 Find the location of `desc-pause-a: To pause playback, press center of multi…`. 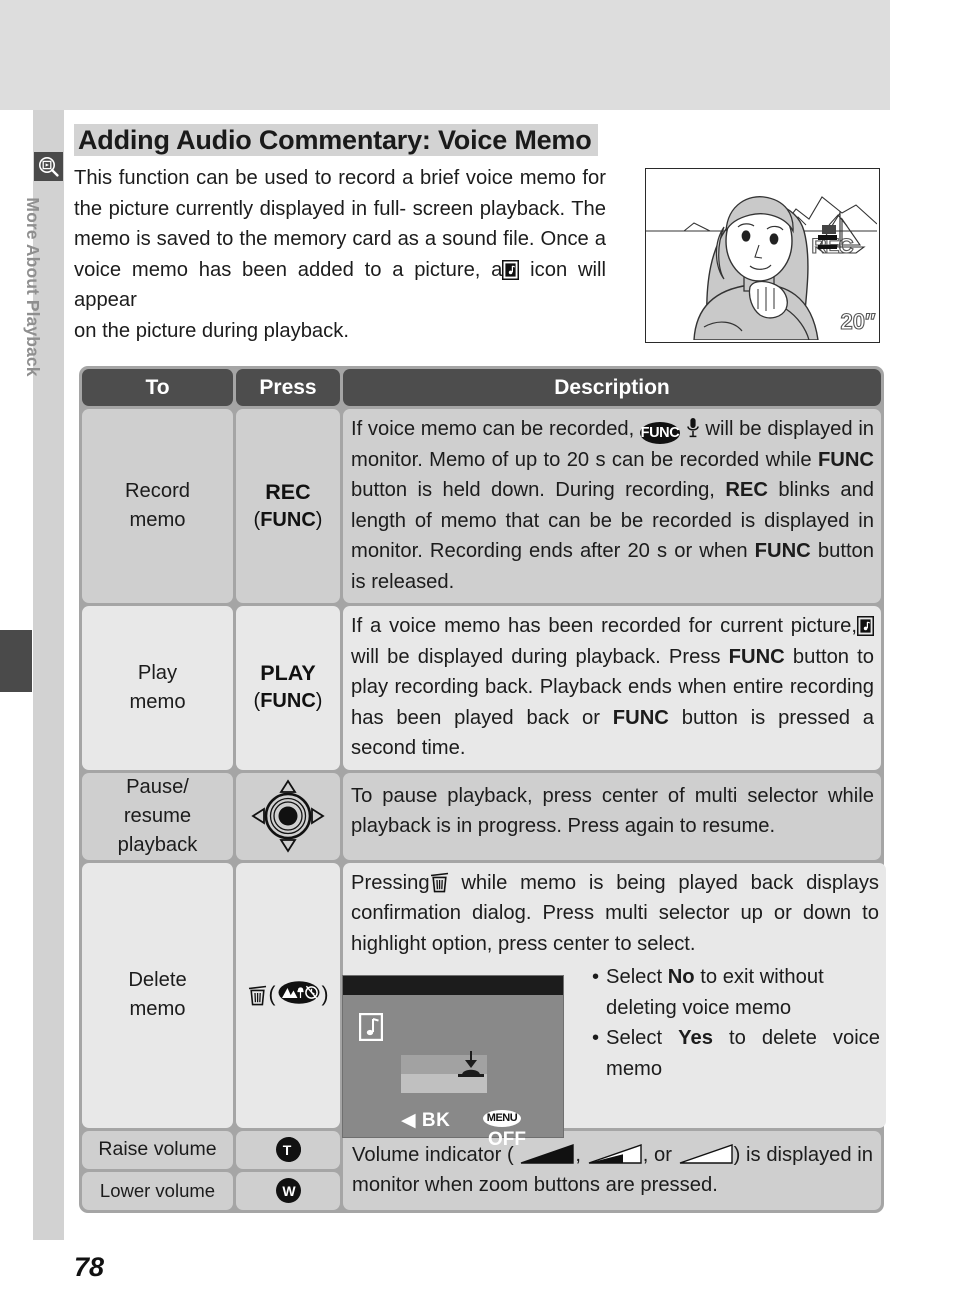

desc-pause-a: To pause playback, press center of multi… is located at coordinates (612, 811).